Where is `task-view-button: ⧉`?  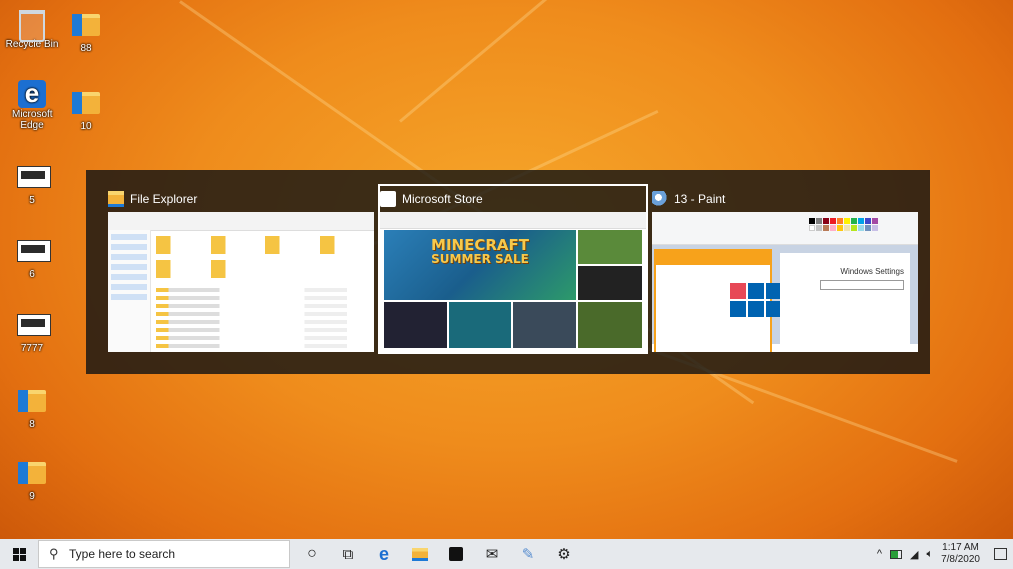
task-view-button: ⧉ is located at coordinates (348, 554).